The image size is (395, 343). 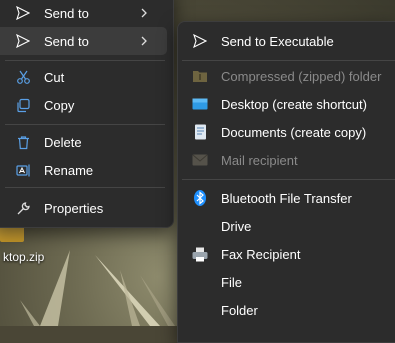 I want to click on menu-item-rename: Rename, so click(x=83, y=170).